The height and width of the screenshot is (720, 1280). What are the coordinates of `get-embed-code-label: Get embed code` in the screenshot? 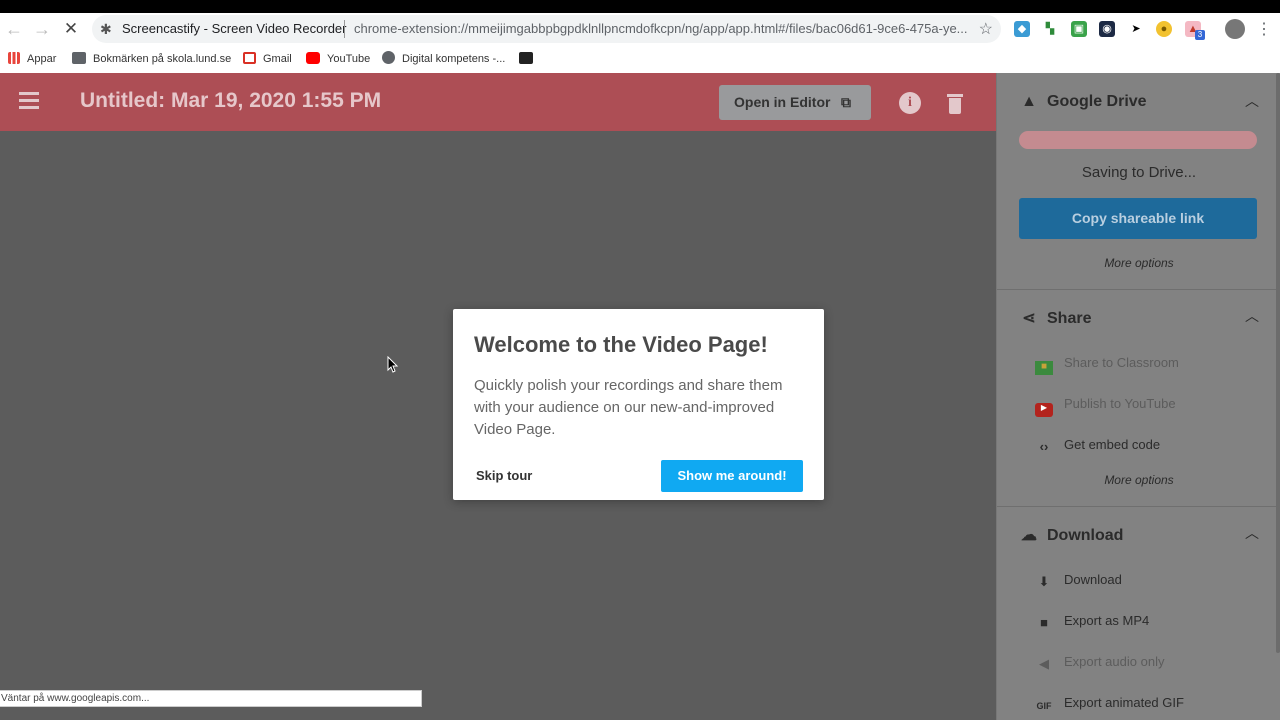 It's located at (1112, 444).